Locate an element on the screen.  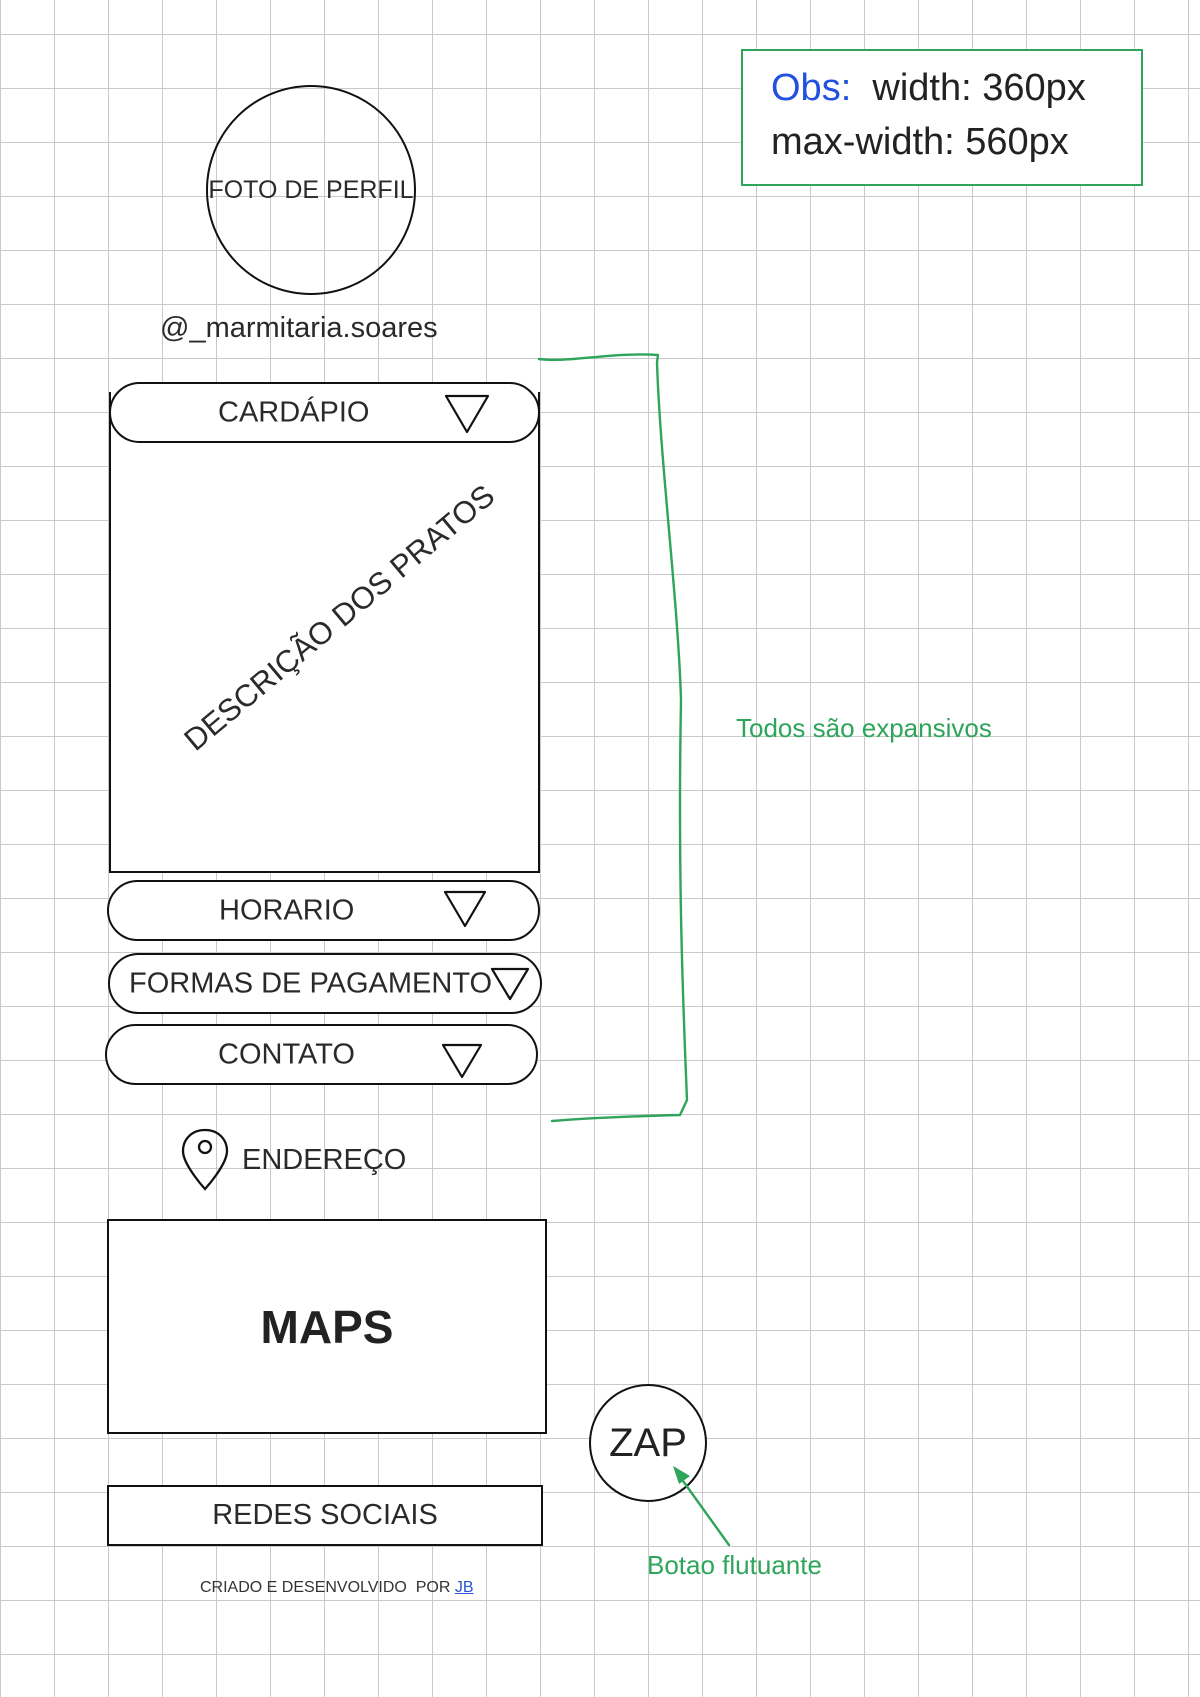
accordion-cardapio: CARDÁPIO is located at coordinates (324, 412).